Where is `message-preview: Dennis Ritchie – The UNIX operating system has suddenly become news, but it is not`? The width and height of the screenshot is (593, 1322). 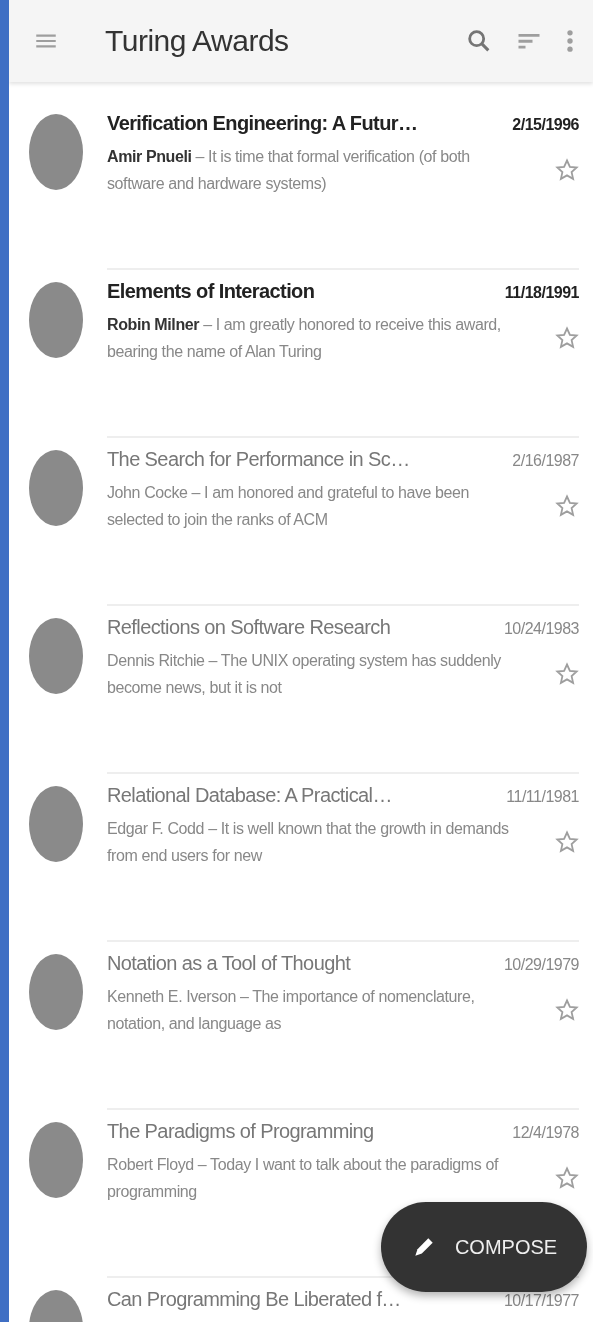 message-preview: Dennis Ritchie – The UNIX operating system has suddenly become news, but it is not is located at coordinates (304, 674).